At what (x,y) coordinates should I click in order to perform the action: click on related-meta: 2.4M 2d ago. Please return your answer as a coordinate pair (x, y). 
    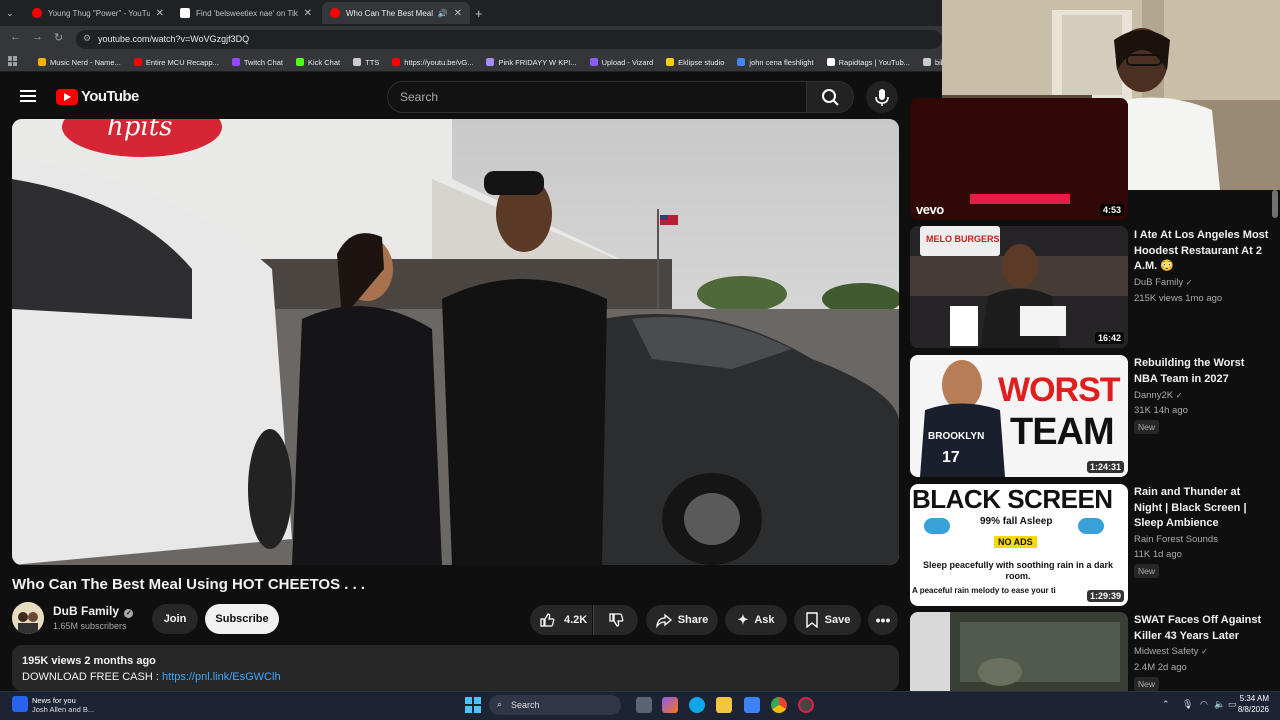
    Looking at the image, I should click on (1160, 667).